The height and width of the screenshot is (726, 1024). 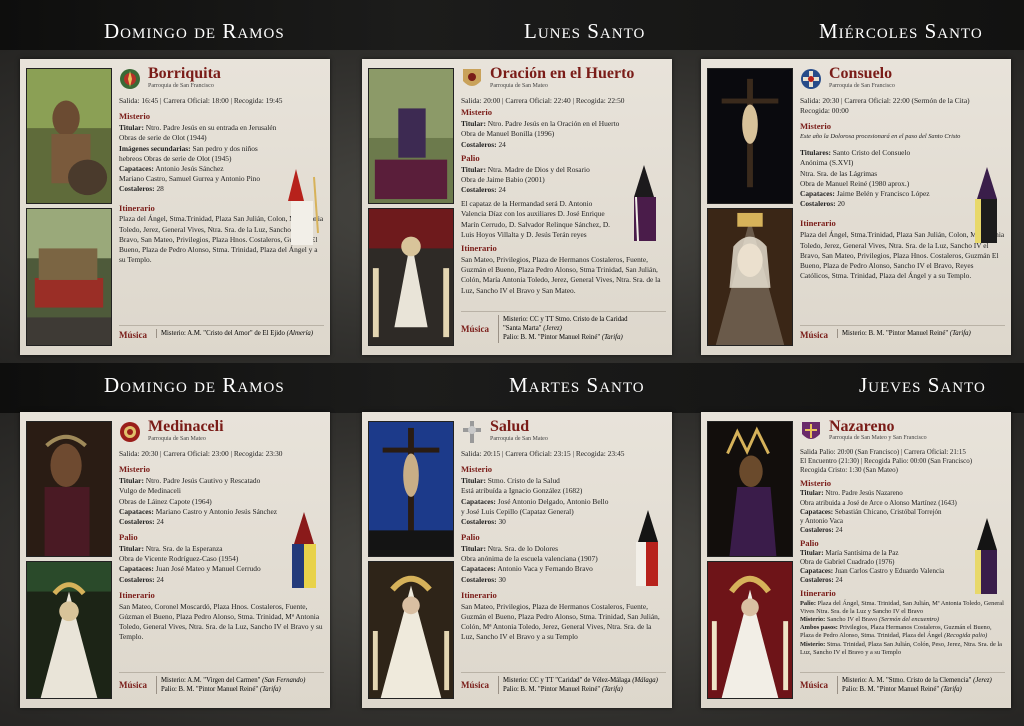 I want to click on text-line: Ambos pasos:, so click(x=819, y=628).